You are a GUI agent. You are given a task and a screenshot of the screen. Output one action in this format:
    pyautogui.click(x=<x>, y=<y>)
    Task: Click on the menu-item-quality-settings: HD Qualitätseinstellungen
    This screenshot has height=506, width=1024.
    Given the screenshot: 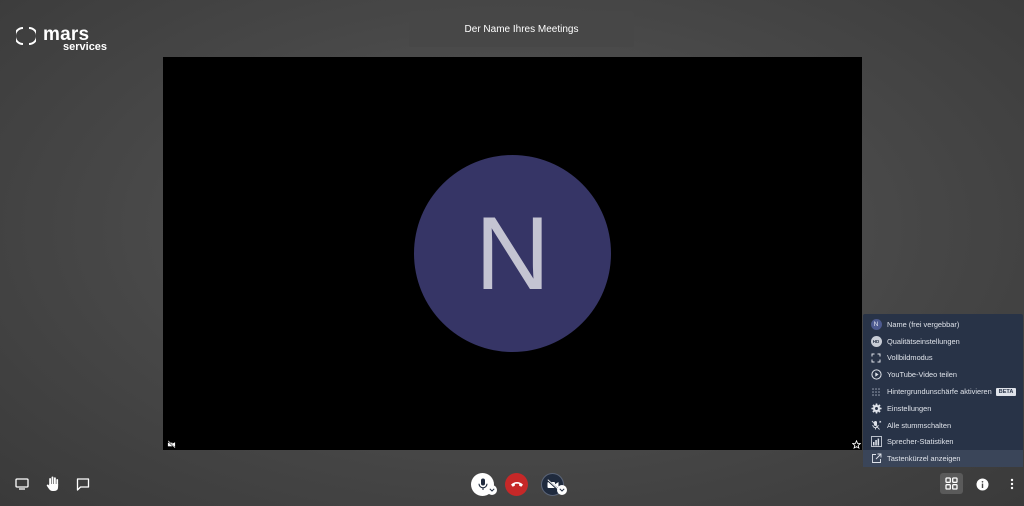 What is the action you would take?
    pyautogui.click(x=943, y=341)
    